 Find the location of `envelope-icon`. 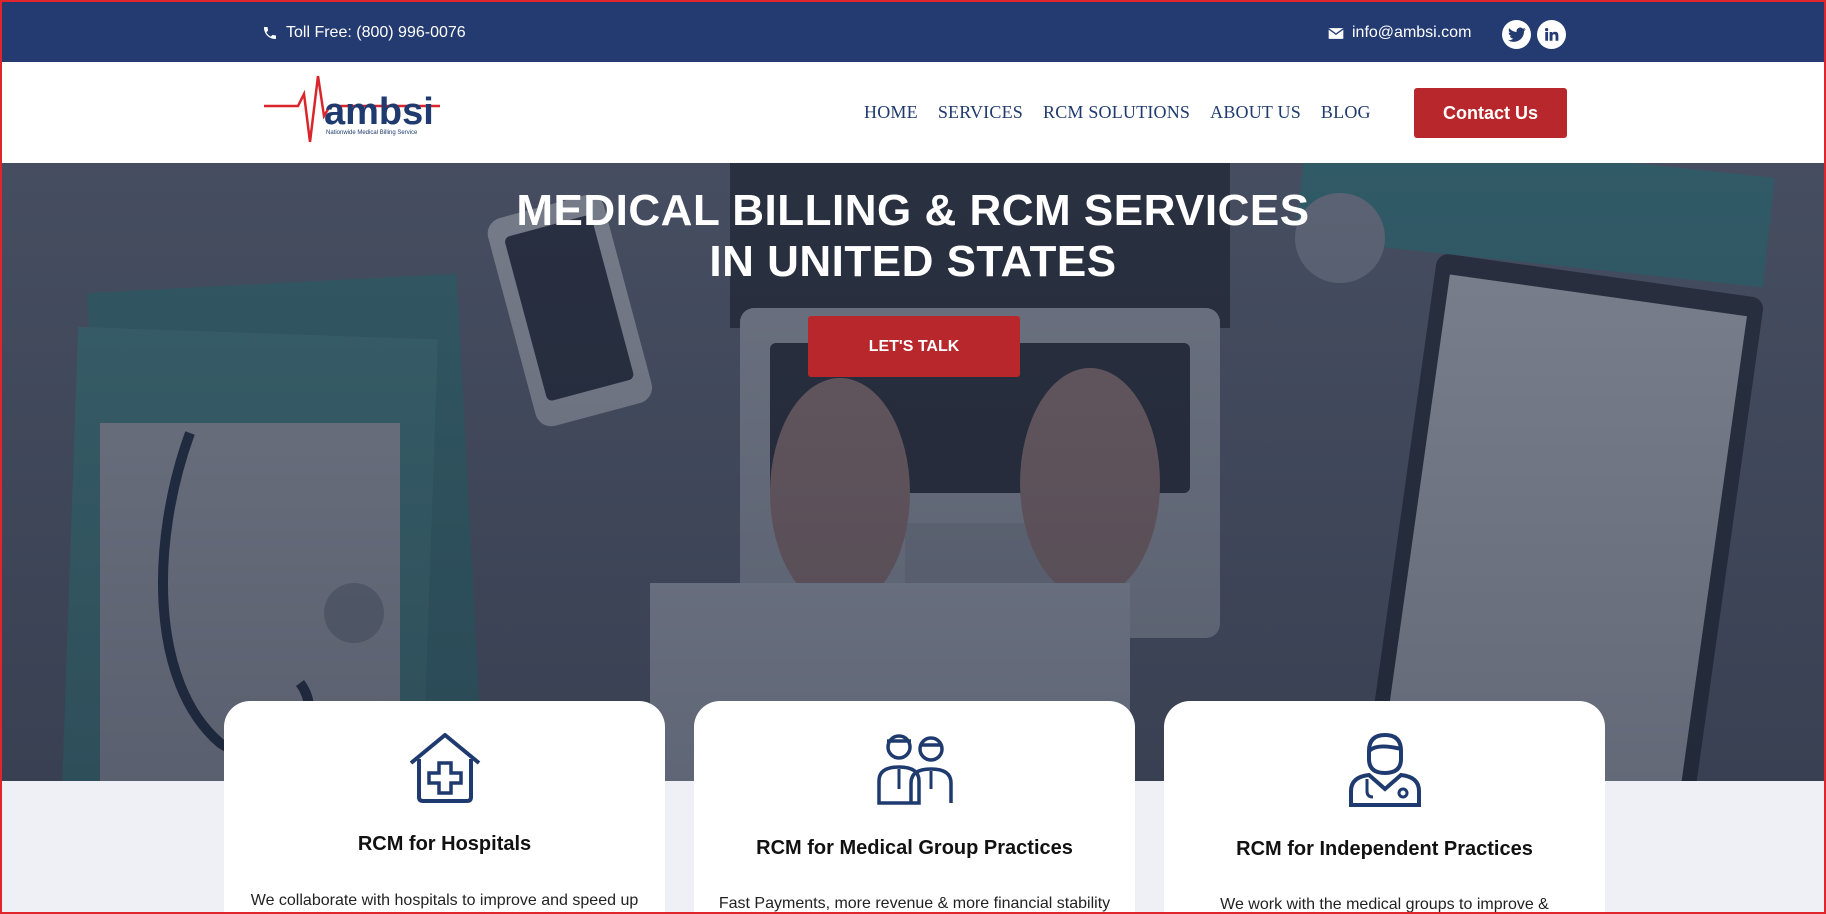

envelope-icon is located at coordinates (1336, 33).